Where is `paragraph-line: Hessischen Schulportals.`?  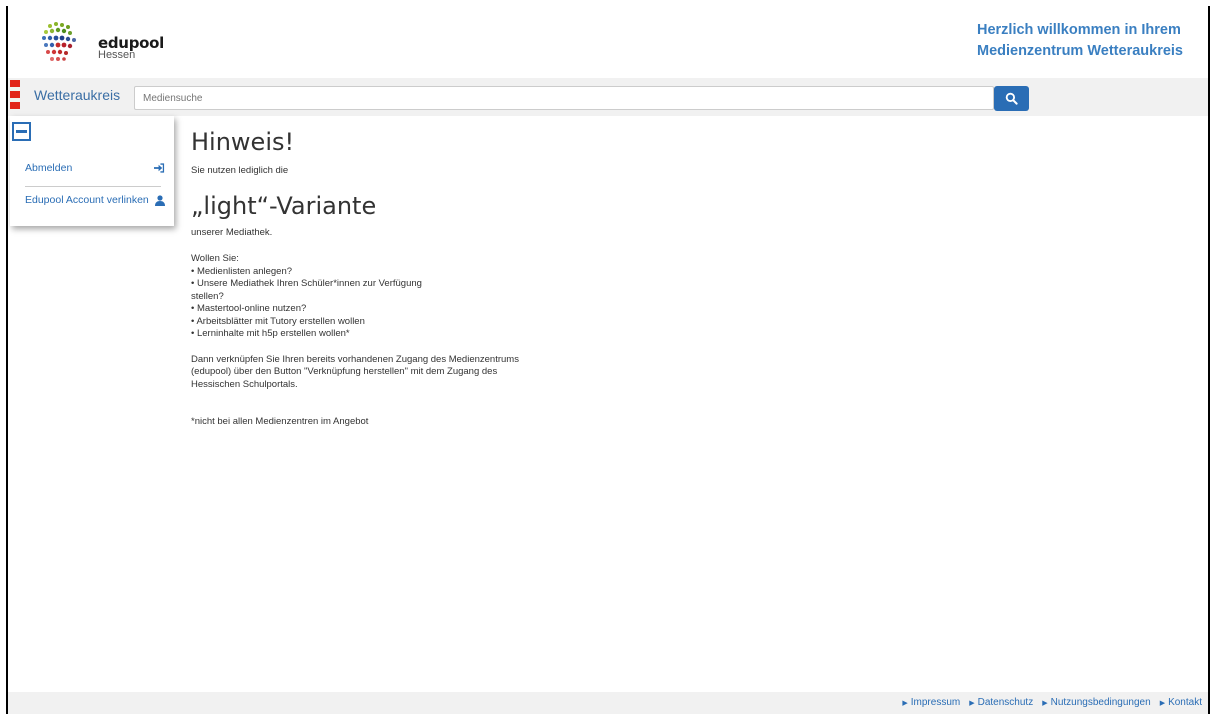 paragraph-line: Hessischen Schulportals. is located at coordinates (244, 384).